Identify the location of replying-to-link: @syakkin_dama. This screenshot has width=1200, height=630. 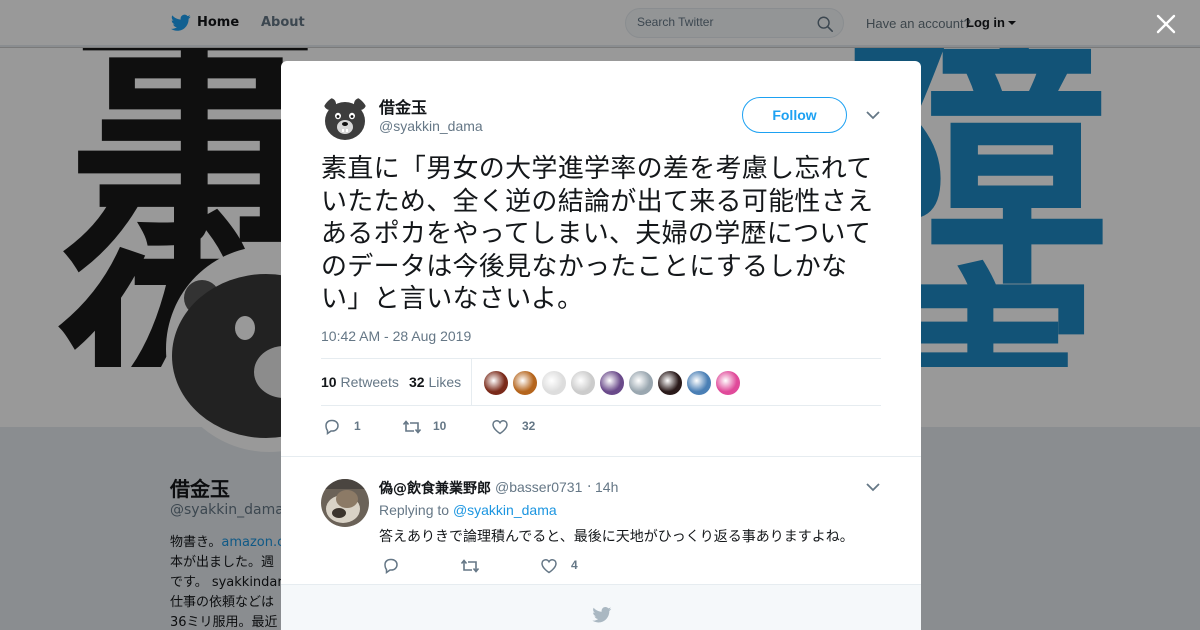
(505, 510).